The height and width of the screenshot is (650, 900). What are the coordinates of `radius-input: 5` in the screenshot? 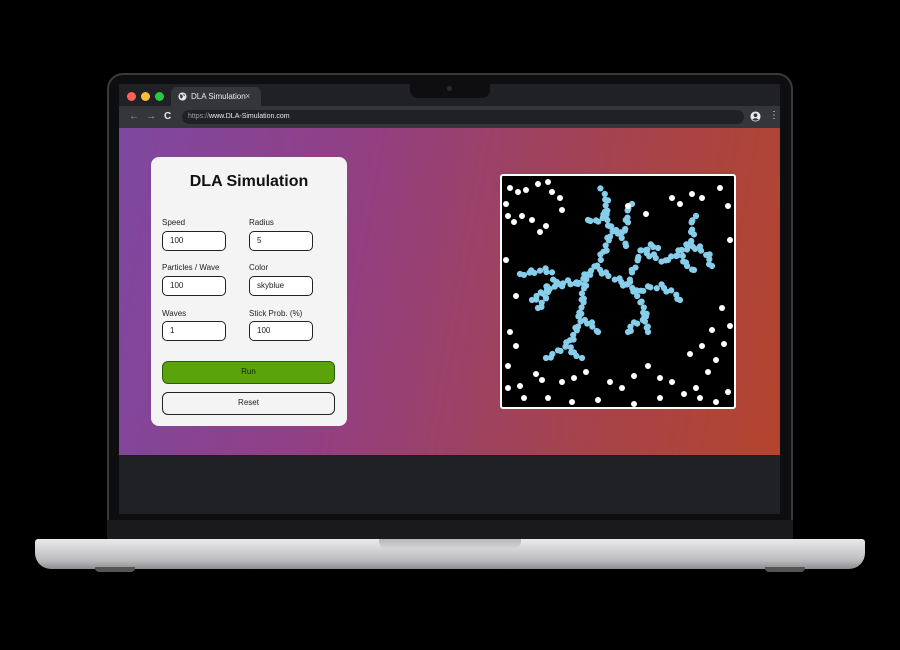 It's located at (281, 241).